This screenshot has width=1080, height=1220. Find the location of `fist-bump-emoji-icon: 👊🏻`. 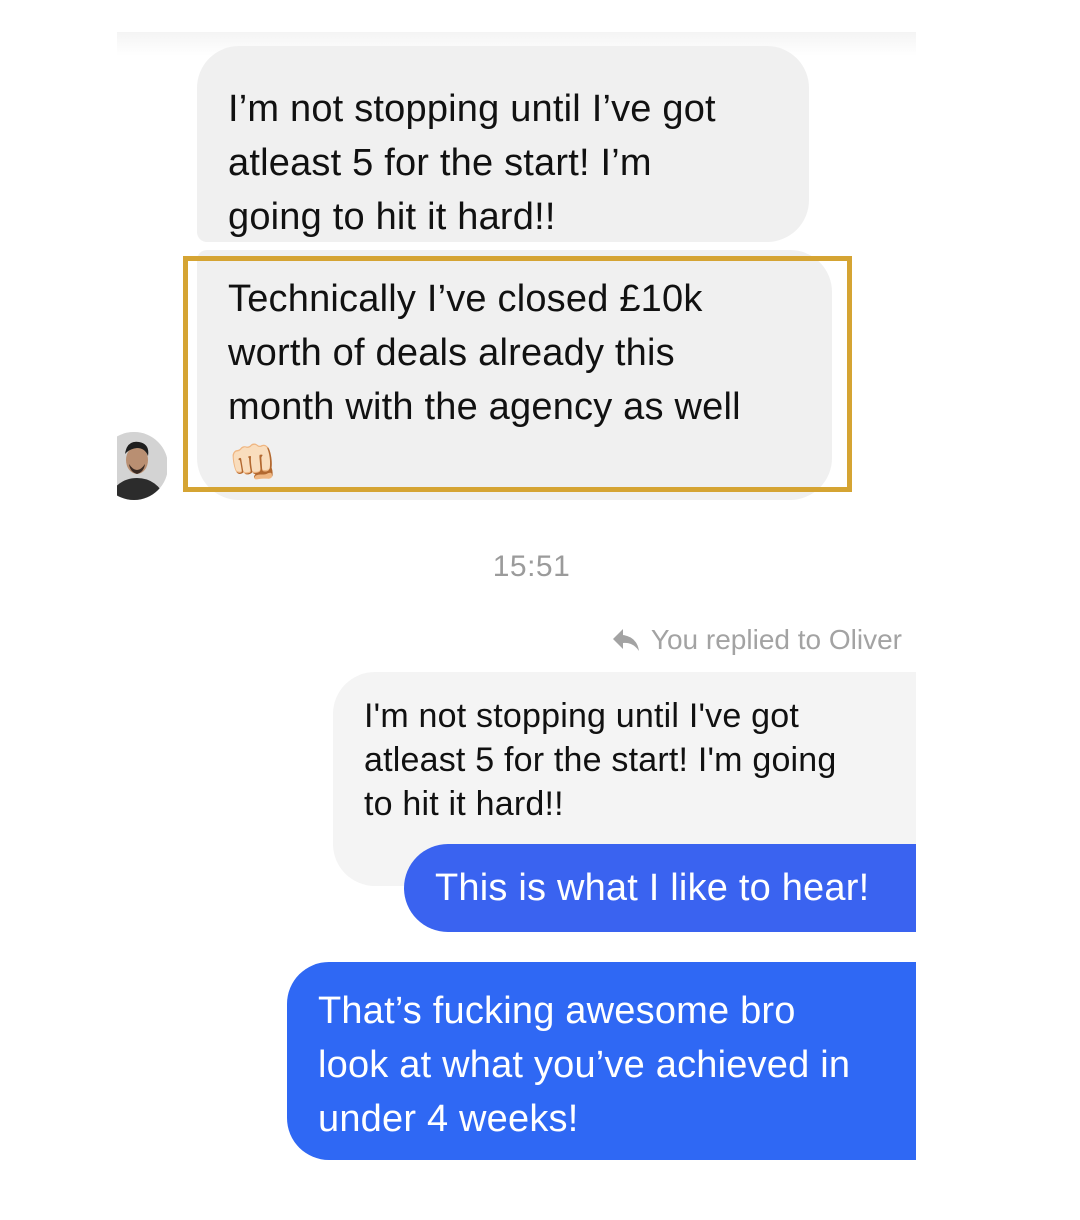

fist-bump-emoji-icon: 👊🏻 is located at coordinates (253, 462).